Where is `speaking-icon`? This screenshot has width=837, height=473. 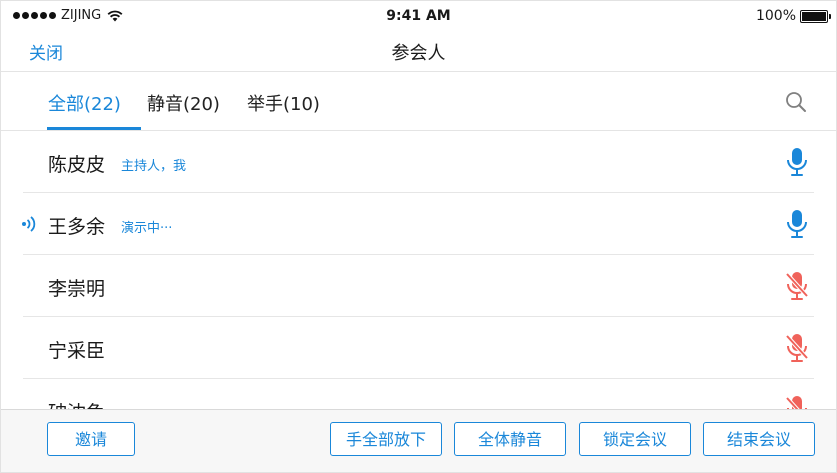
speaking-icon is located at coordinates (29, 224).